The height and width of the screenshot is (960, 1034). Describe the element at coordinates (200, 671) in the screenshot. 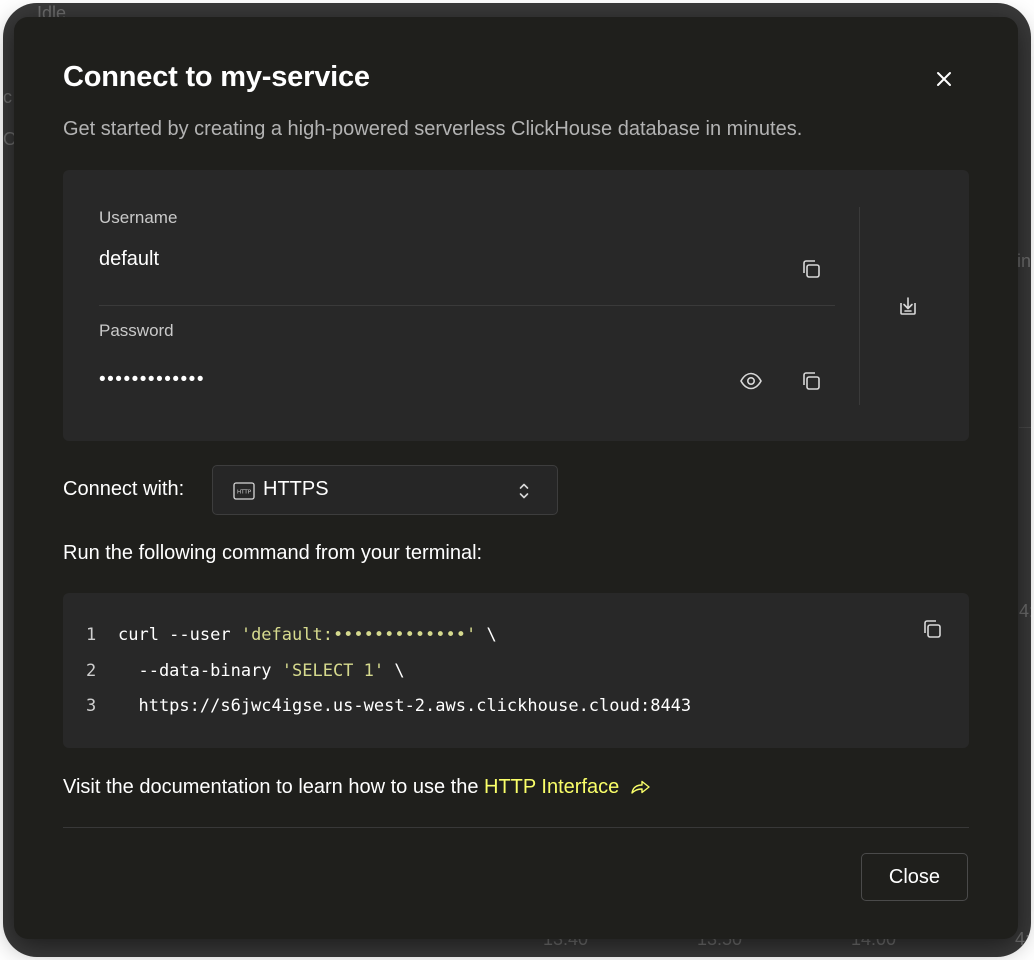

I see `code-text: --data-binary` at that location.